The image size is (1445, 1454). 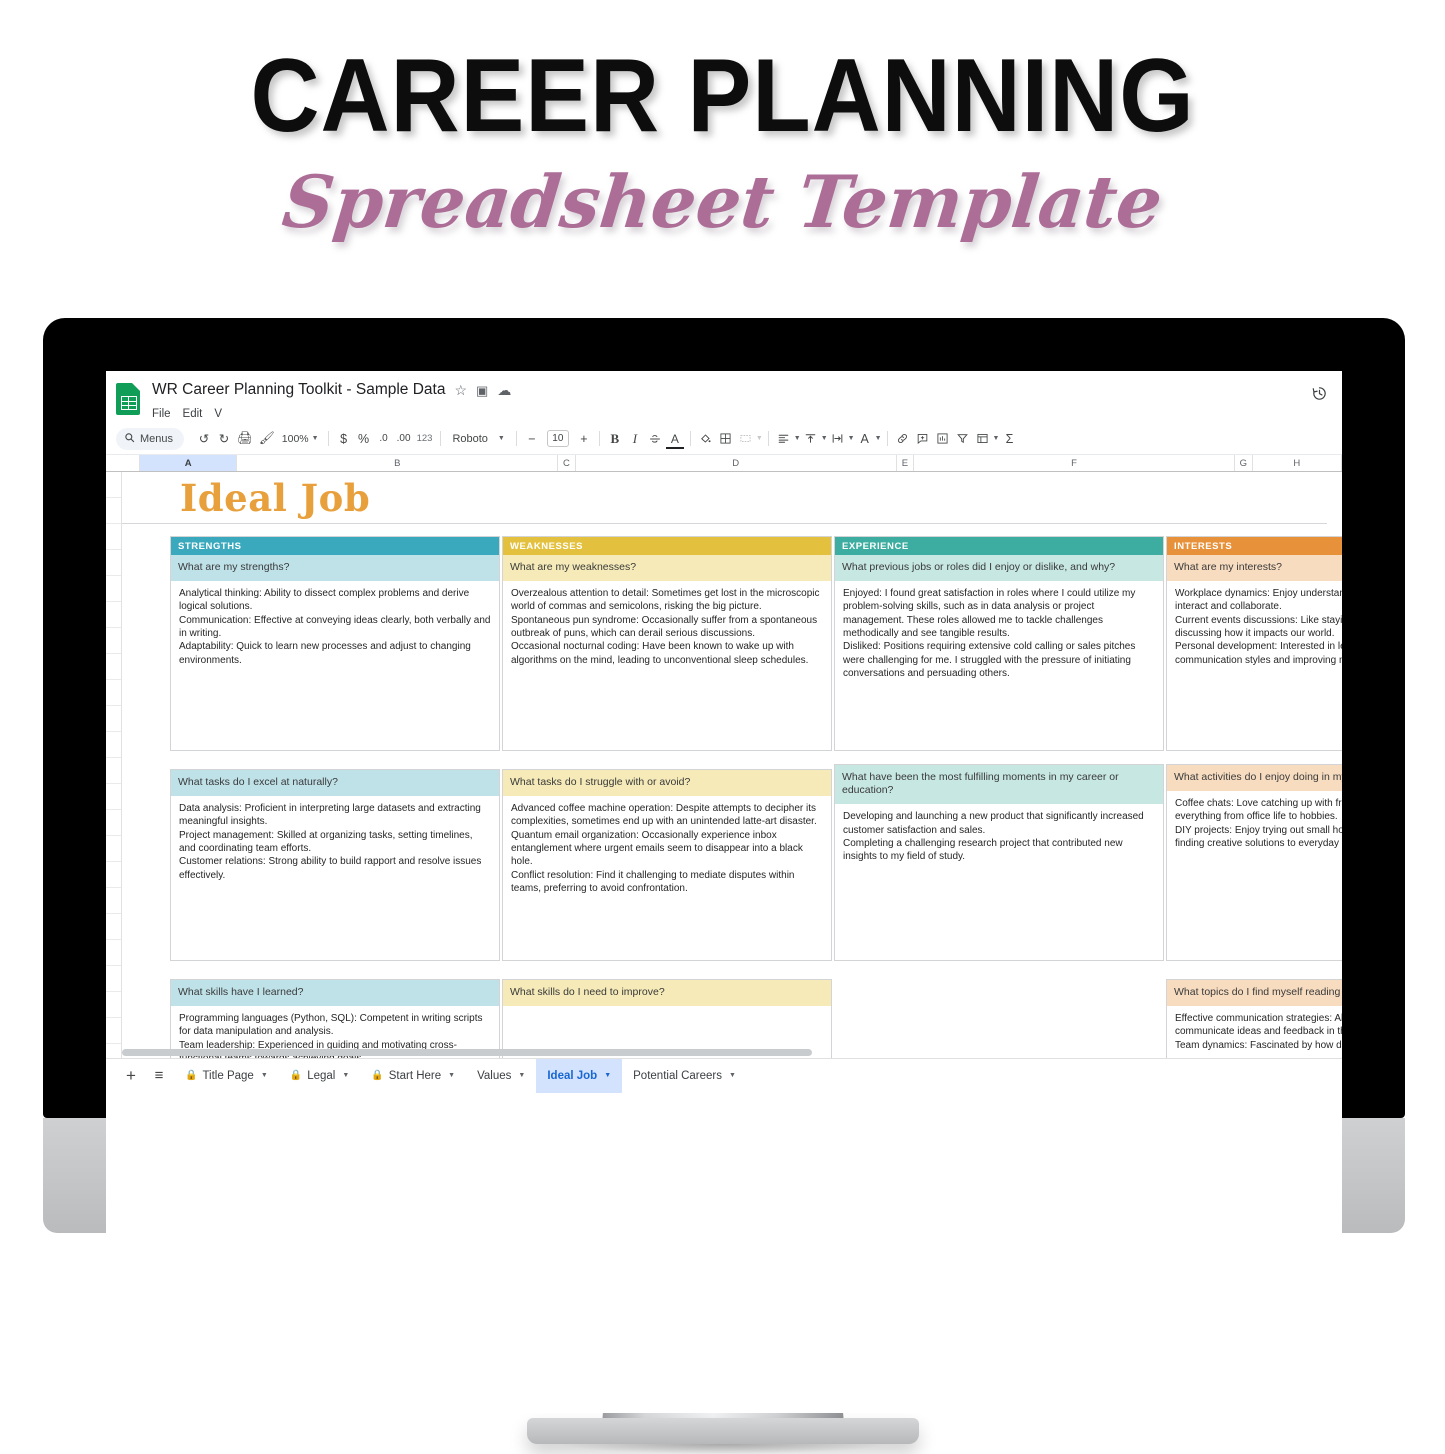 I want to click on pivot-table-icon, so click(x=983, y=439).